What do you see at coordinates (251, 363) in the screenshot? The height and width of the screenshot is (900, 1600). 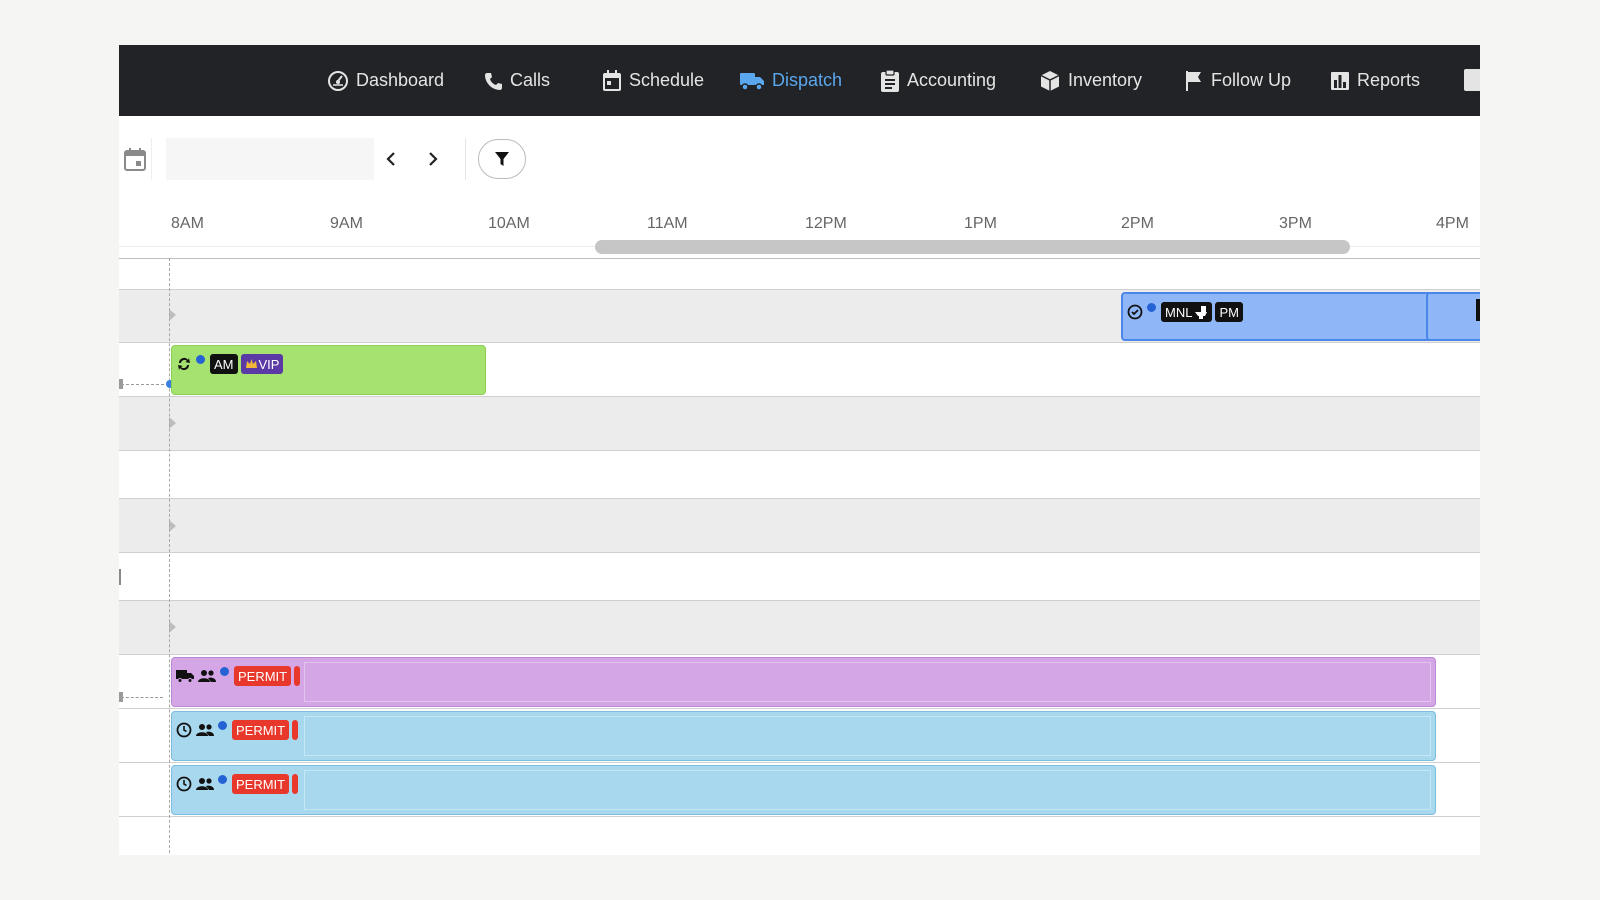 I see `crown-icon` at bounding box center [251, 363].